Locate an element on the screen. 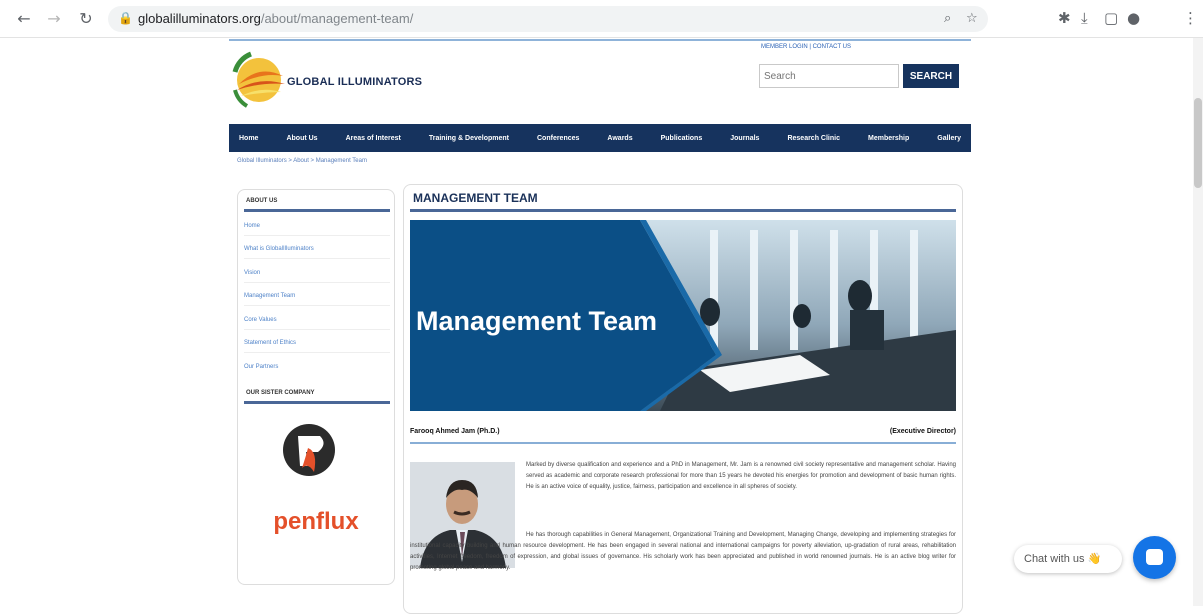  reload-icon: ↻ is located at coordinates (86, 19).